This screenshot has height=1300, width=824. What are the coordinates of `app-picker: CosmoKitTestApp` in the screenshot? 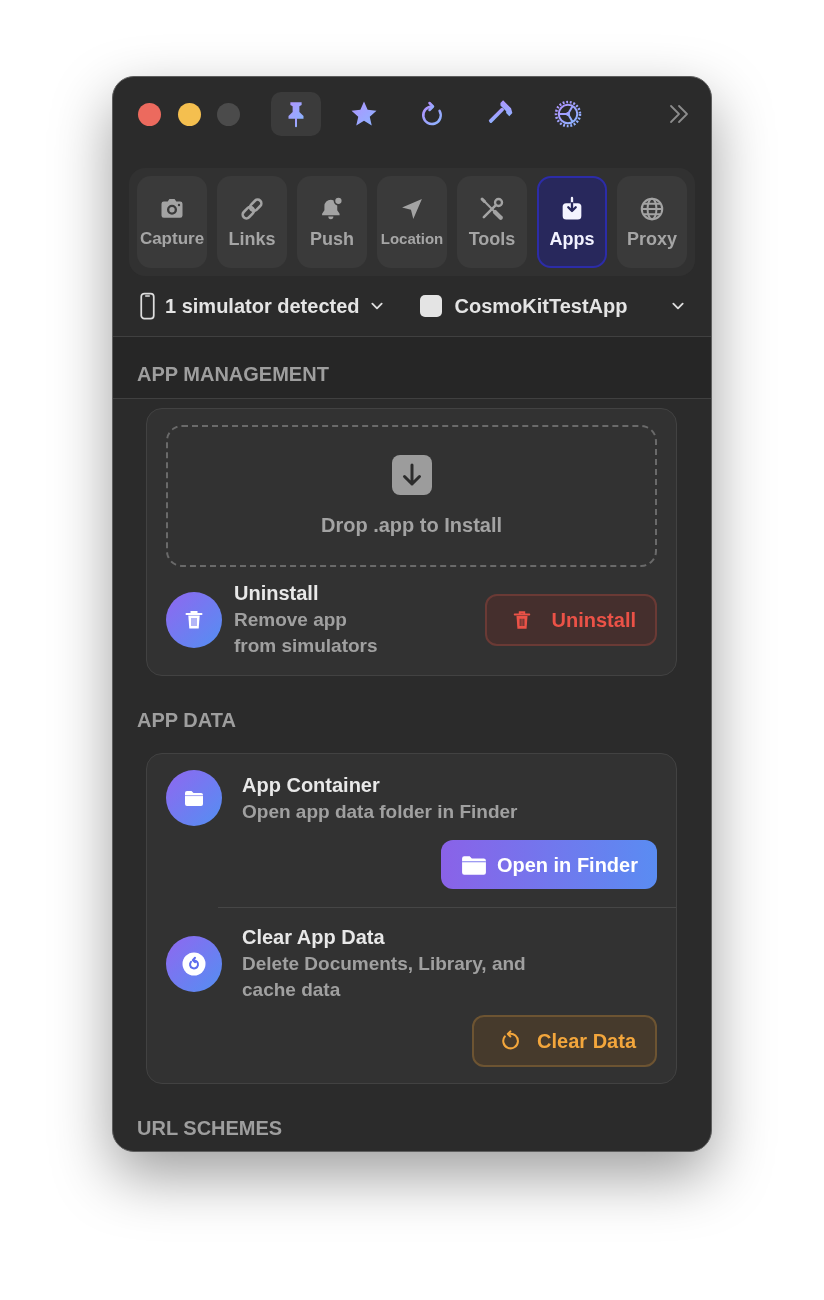 It's located at (552, 306).